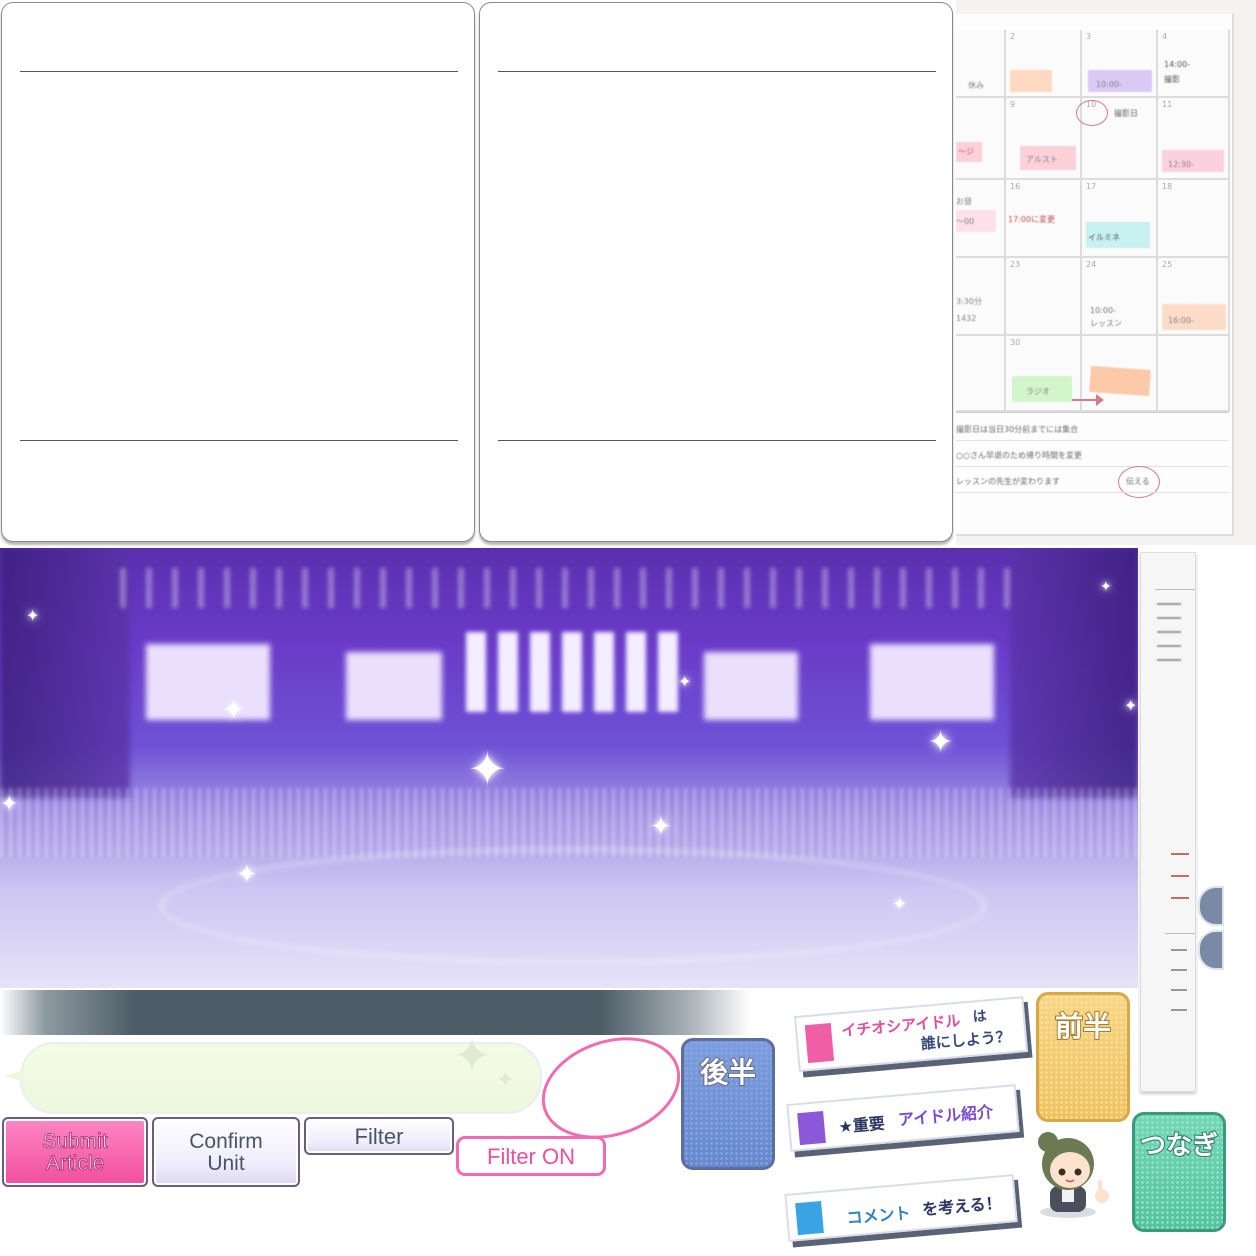  Describe the element at coordinates (1038, 391) in the screenshot. I see `calendar-entry: ラジオ` at that location.